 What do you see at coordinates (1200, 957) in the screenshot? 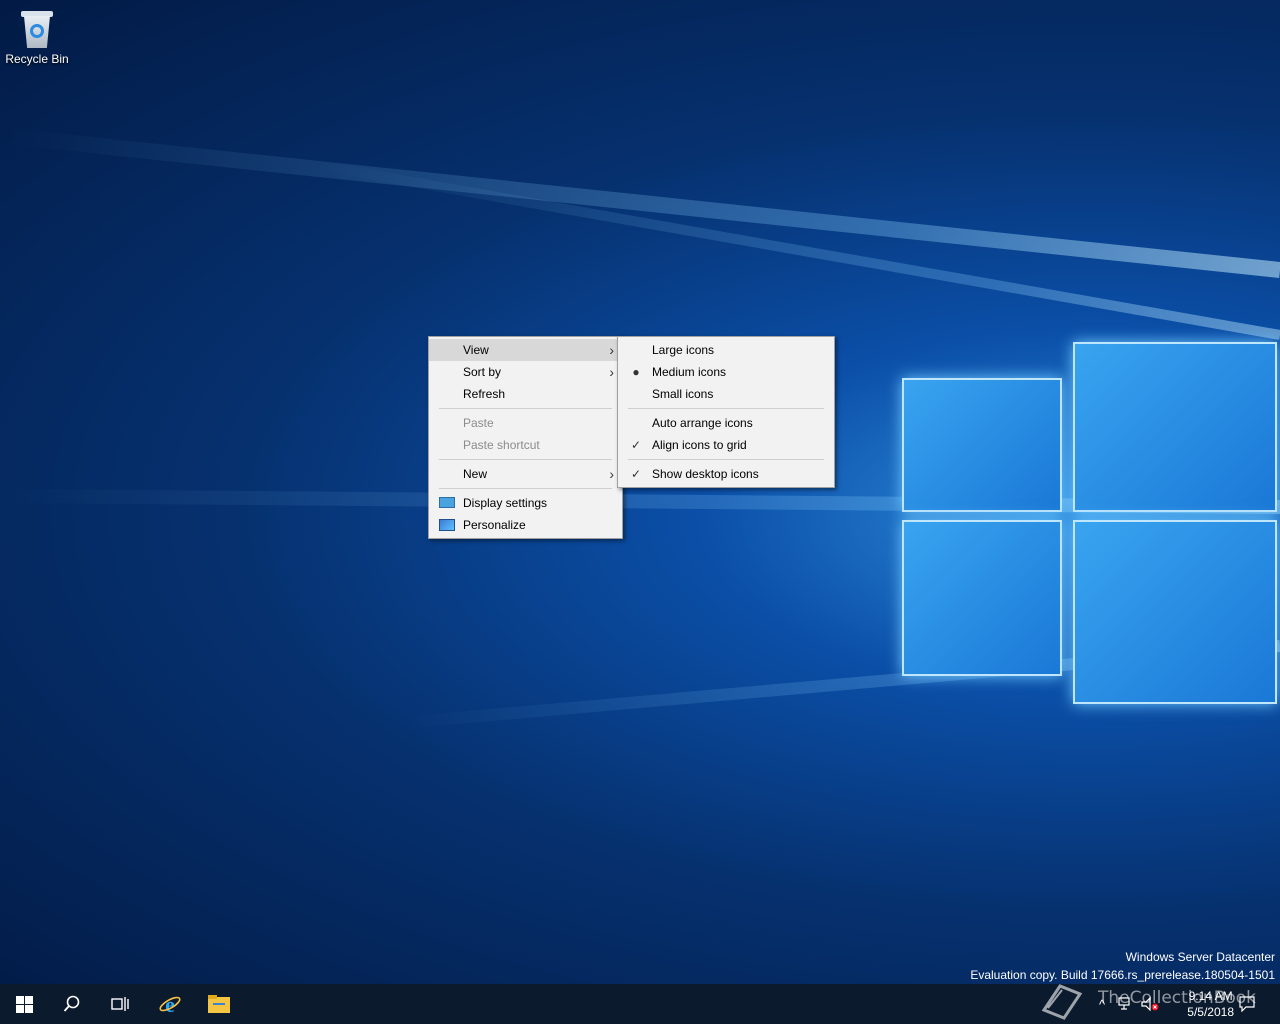
I see `watermark-edition: Windows Server Datacenter` at bounding box center [1200, 957].